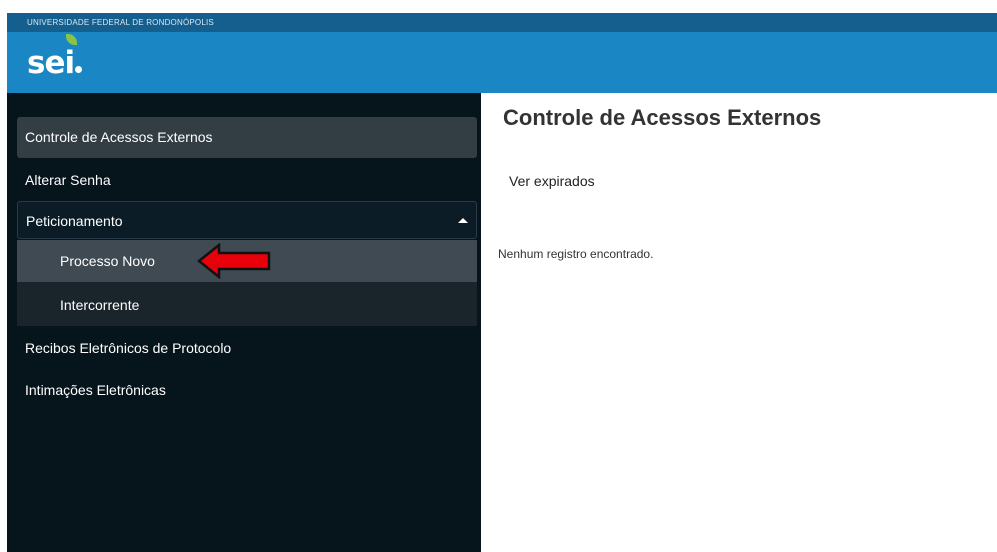 This screenshot has height=552, width=997. I want to click on sei-logo: se i, so click(55, 58).